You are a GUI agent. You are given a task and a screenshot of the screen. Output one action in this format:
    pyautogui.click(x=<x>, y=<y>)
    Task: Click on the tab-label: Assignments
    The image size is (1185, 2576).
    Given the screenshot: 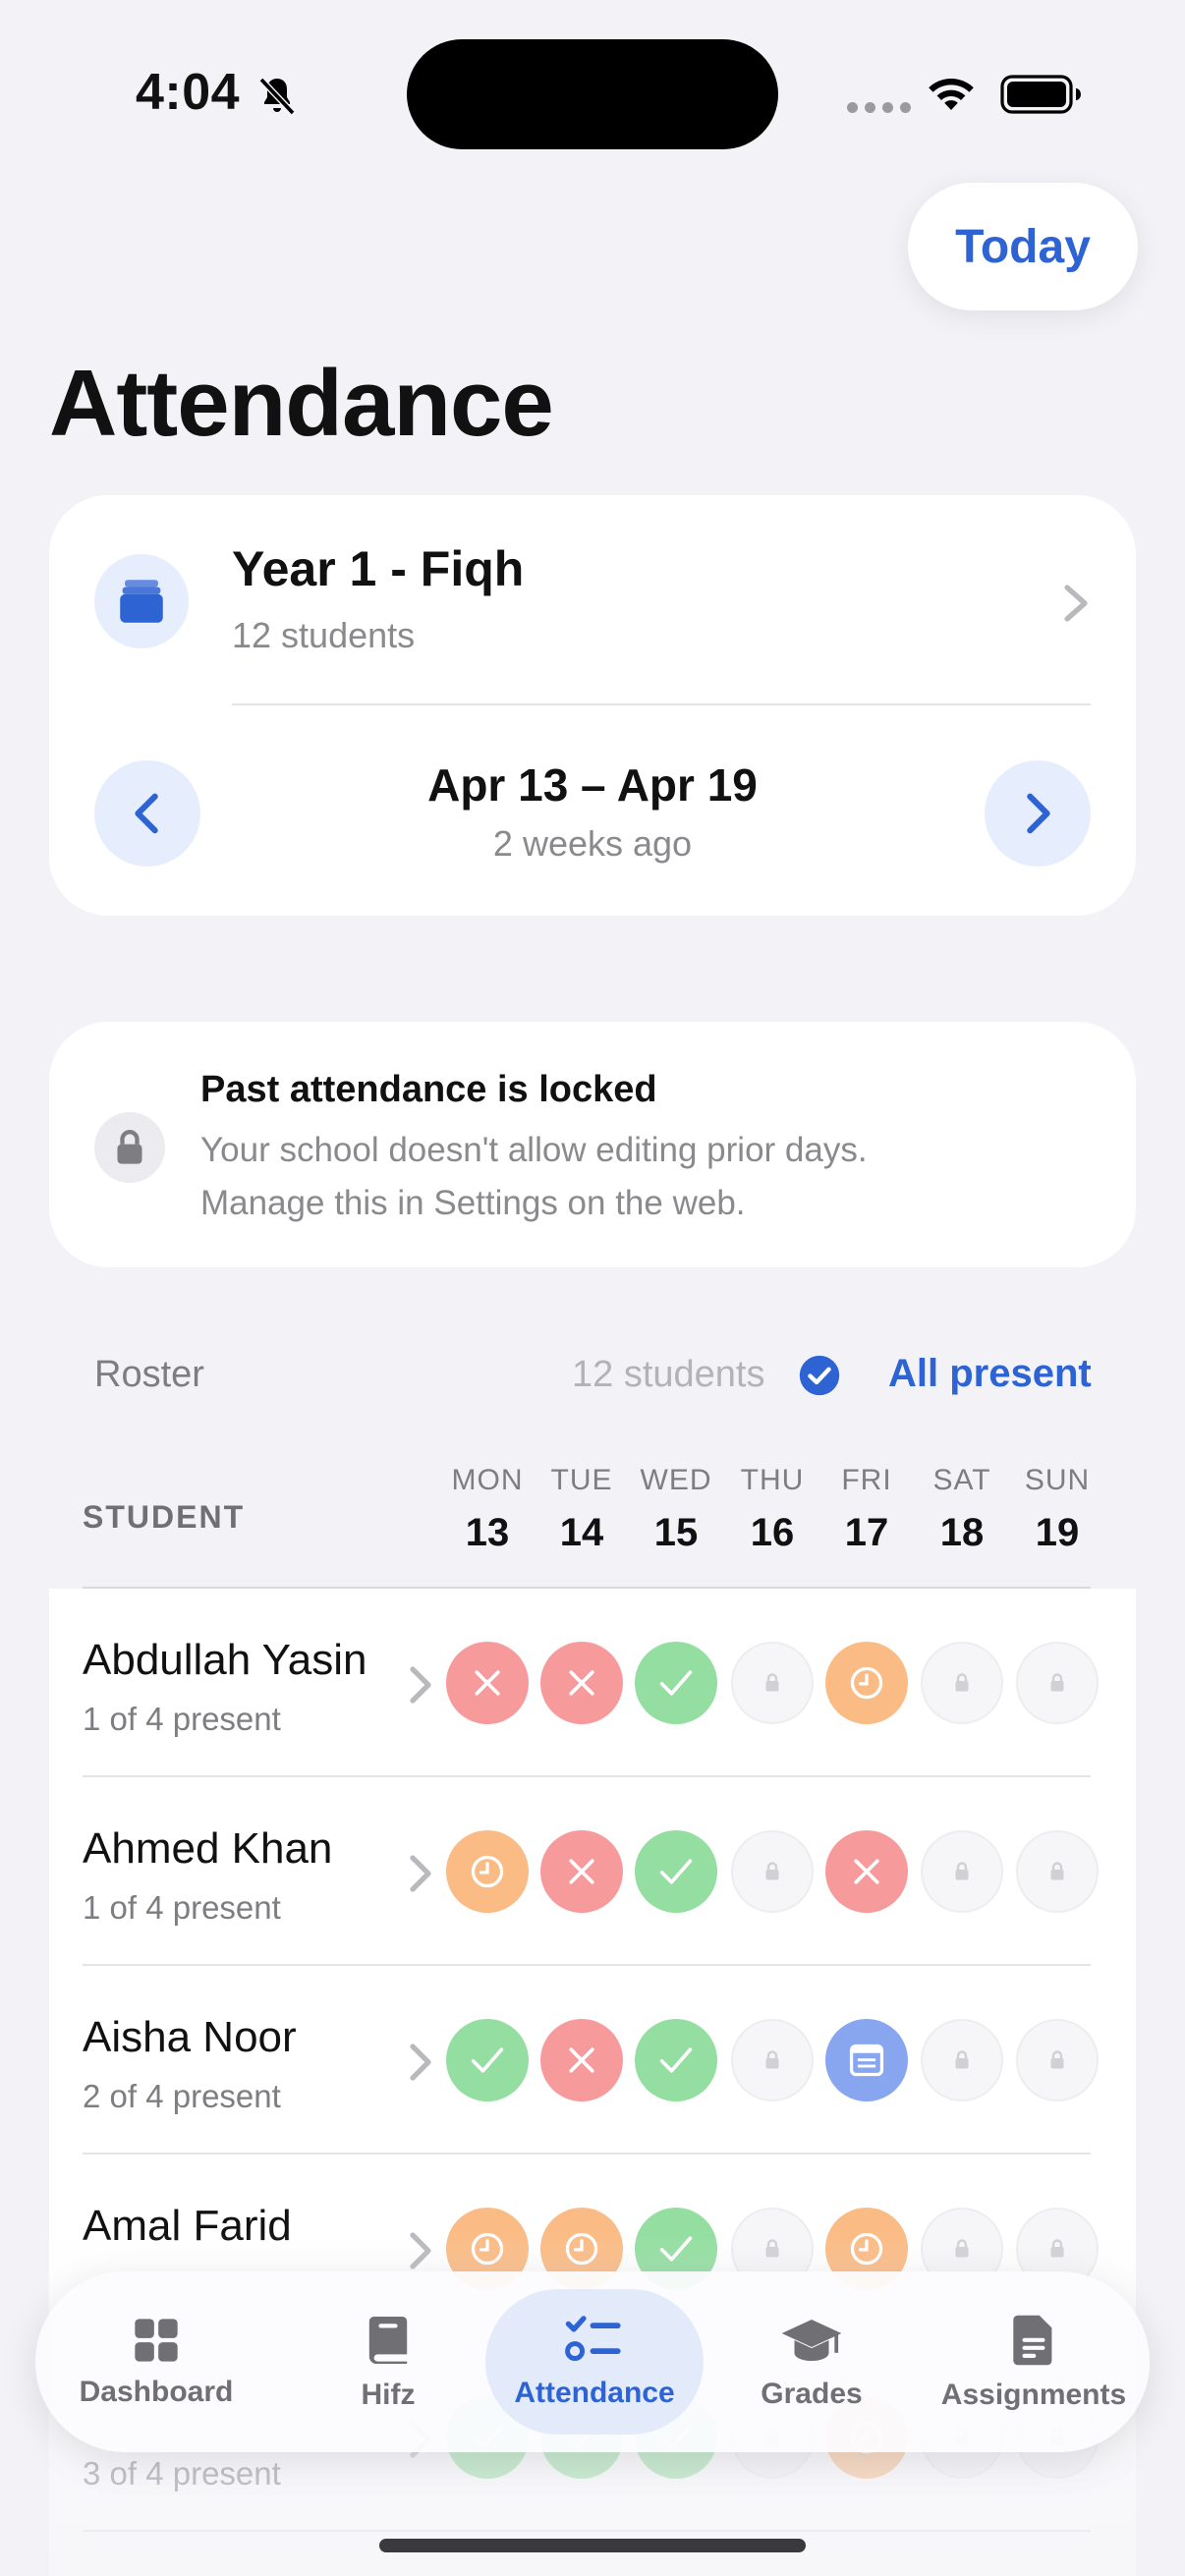 What is the action you would take?
    pyautogui.click(x=1034, y=2395)
    